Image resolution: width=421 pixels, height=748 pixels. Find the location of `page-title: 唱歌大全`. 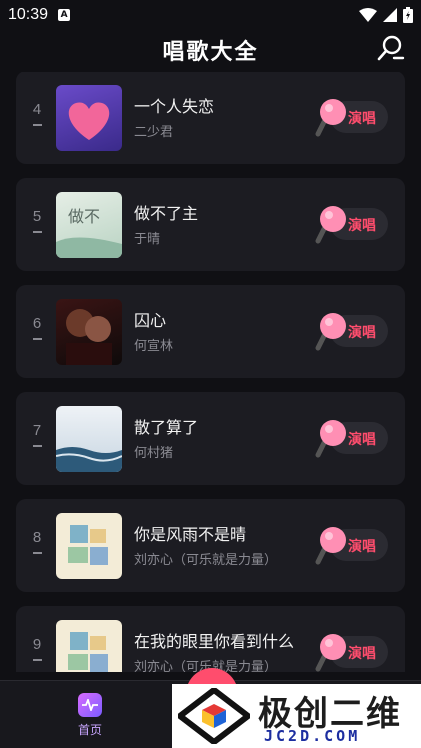

page-title: 唱歌大全 is located at coordinates (210, 52).